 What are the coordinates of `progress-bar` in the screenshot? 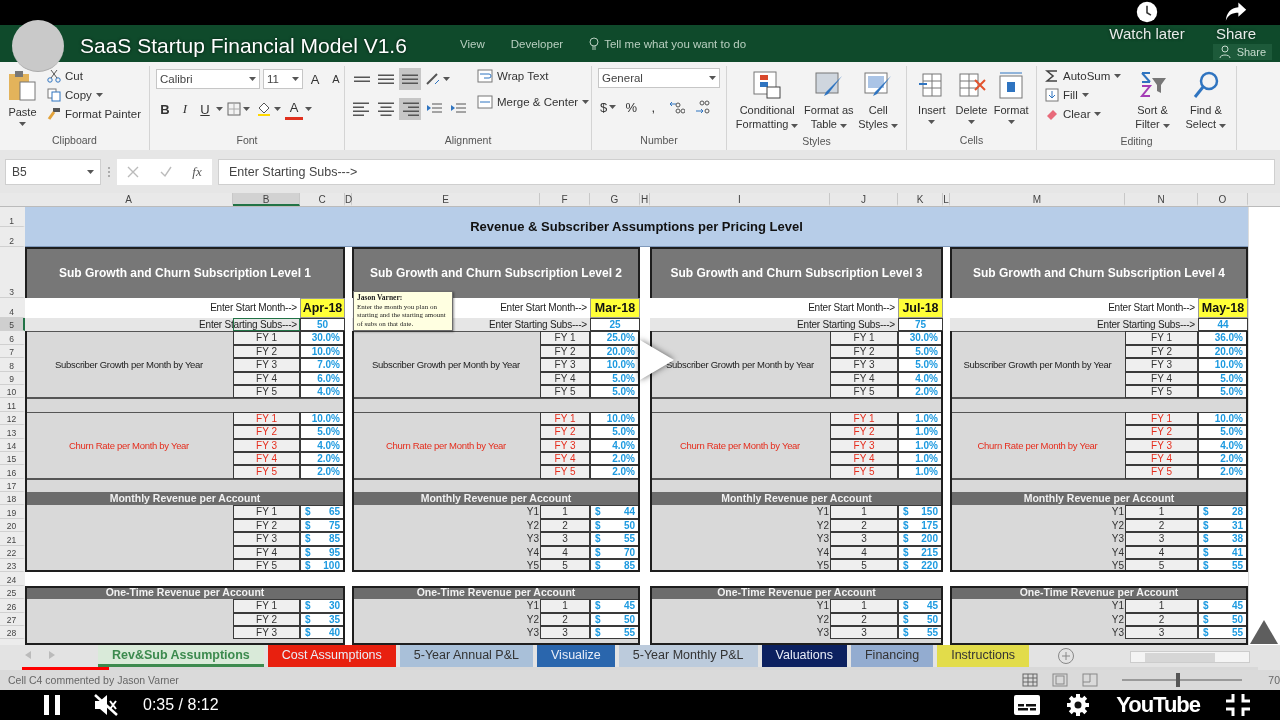 It's located at (640, 668).